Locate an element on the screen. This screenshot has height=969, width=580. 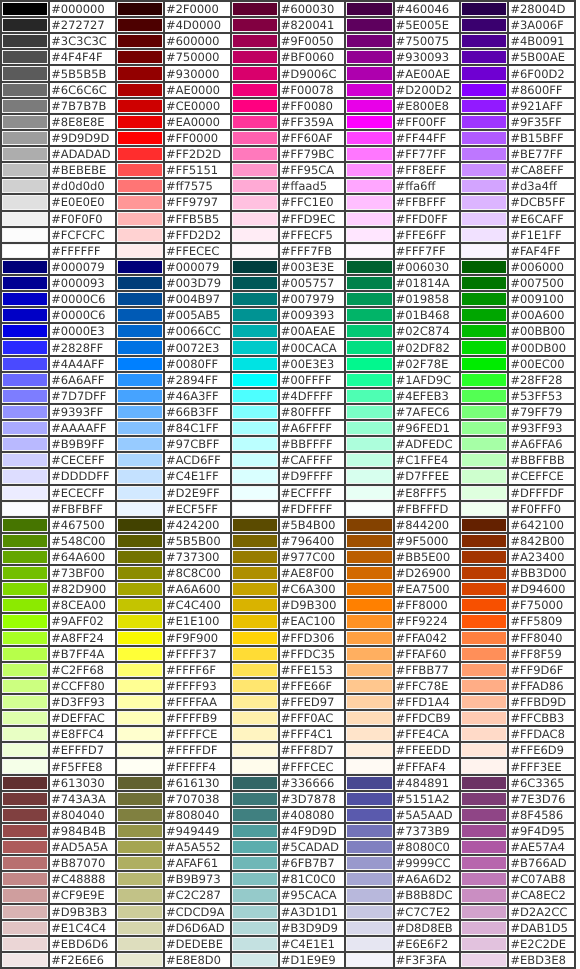
hex-code: #A8FF24 is located at coordinates (82, 637).